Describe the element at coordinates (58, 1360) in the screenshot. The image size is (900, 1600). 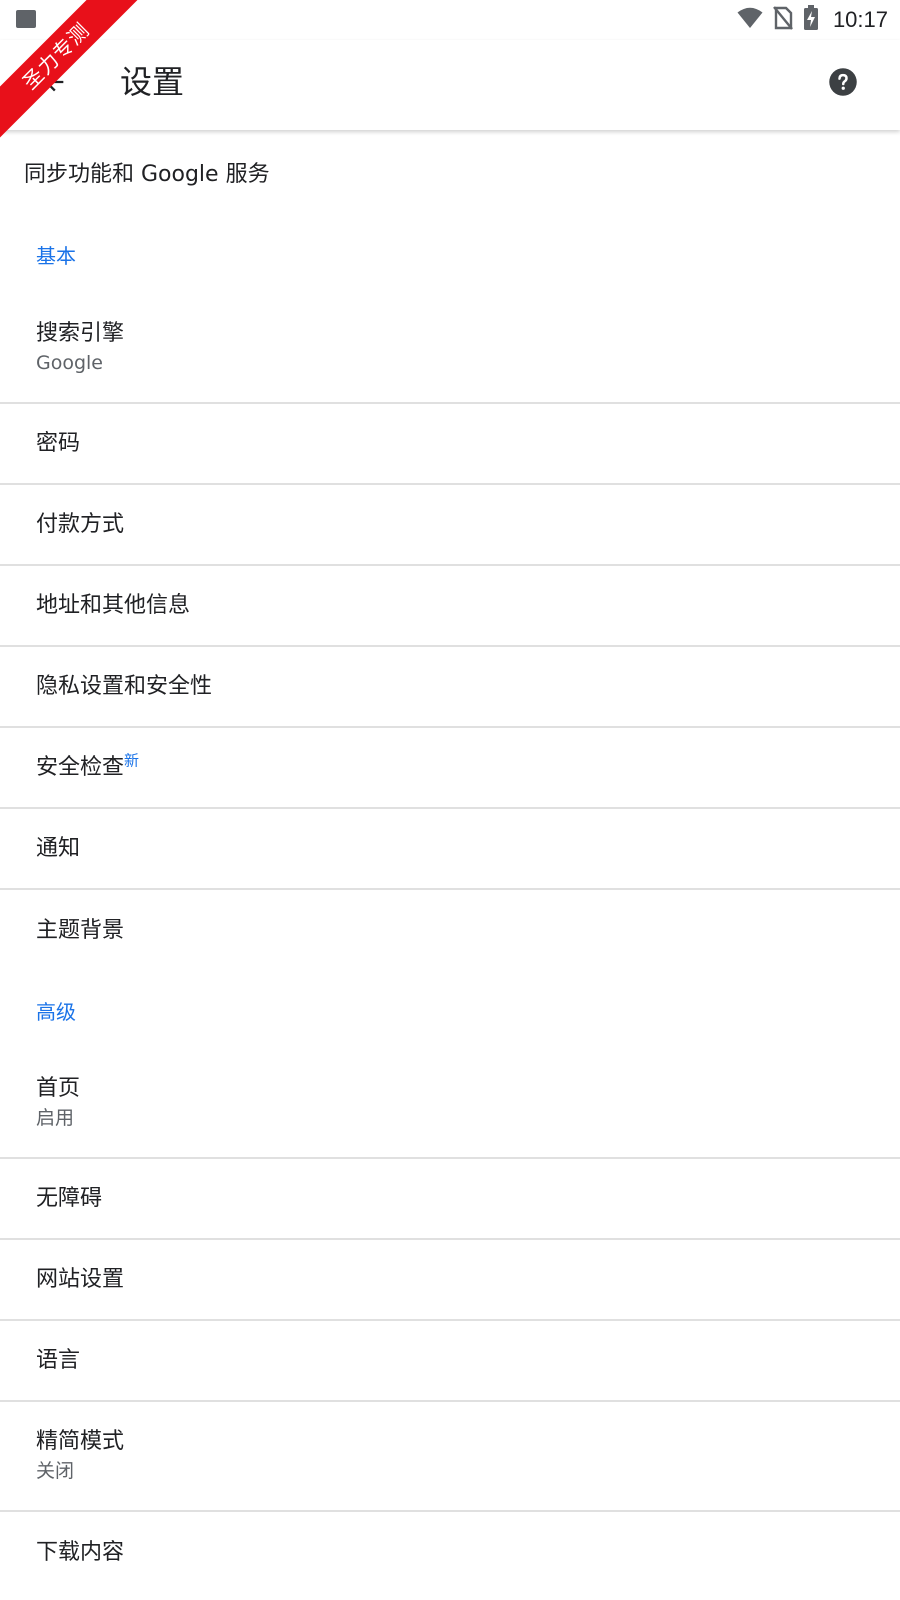
I see `item-title: 语言` at that location.